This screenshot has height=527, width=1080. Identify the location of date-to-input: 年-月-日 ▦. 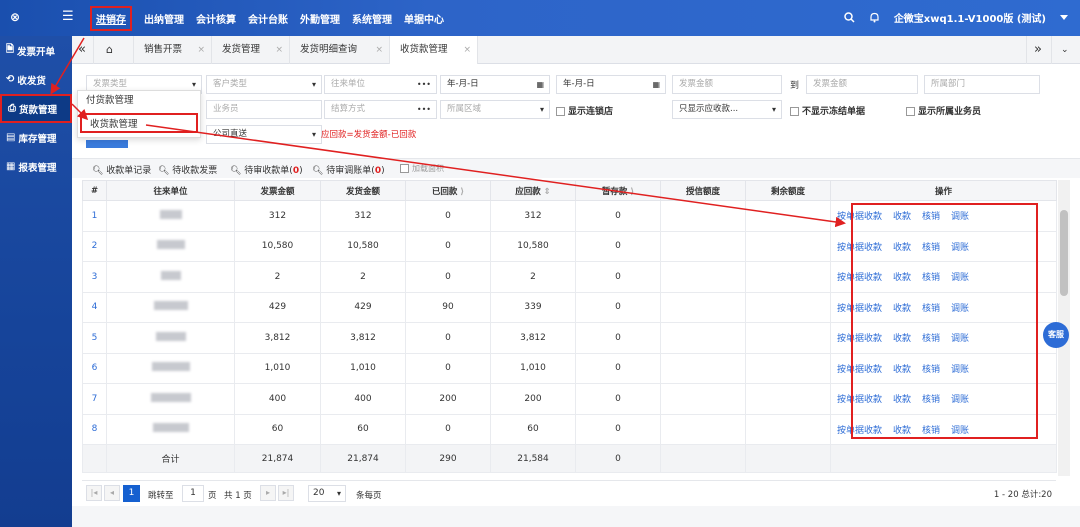
(611, 84).